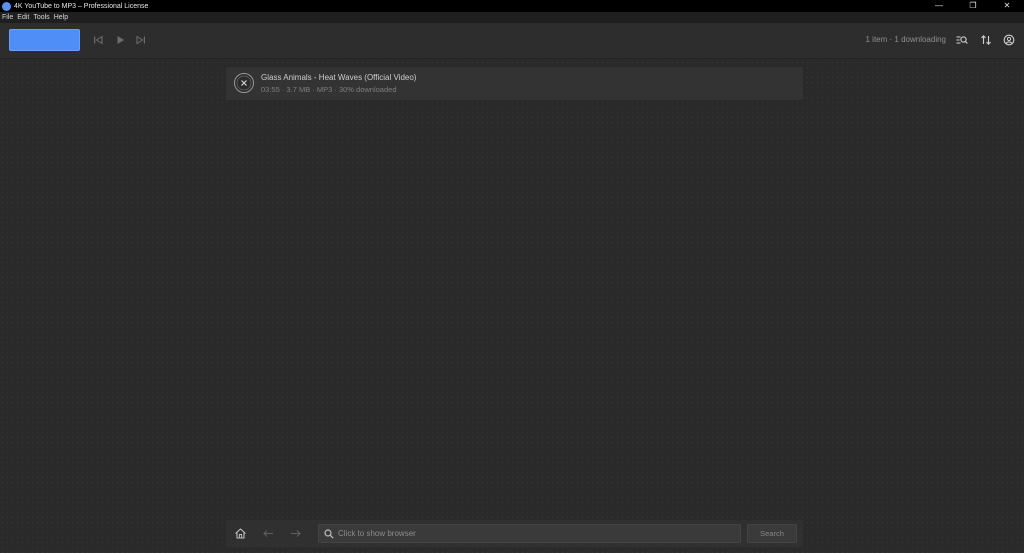  I want to click on browser-search-field, so click(529, 533).